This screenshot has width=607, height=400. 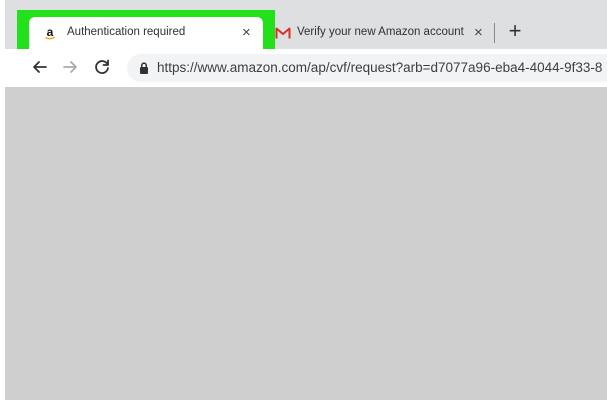 I want to click on svg-text: a, so click(x=50, y=32).